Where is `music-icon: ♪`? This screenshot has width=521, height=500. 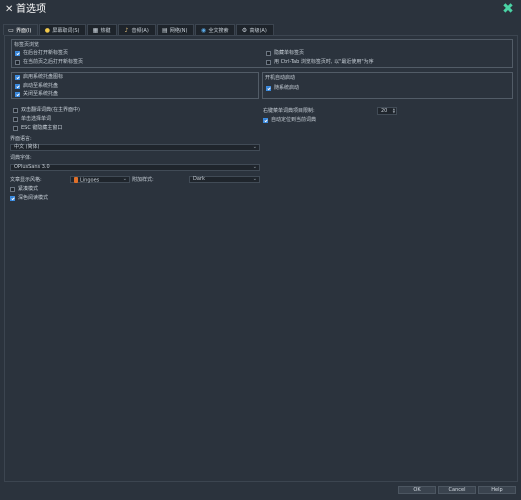 music-icon: ♪ is located at coordinates (126, 30).